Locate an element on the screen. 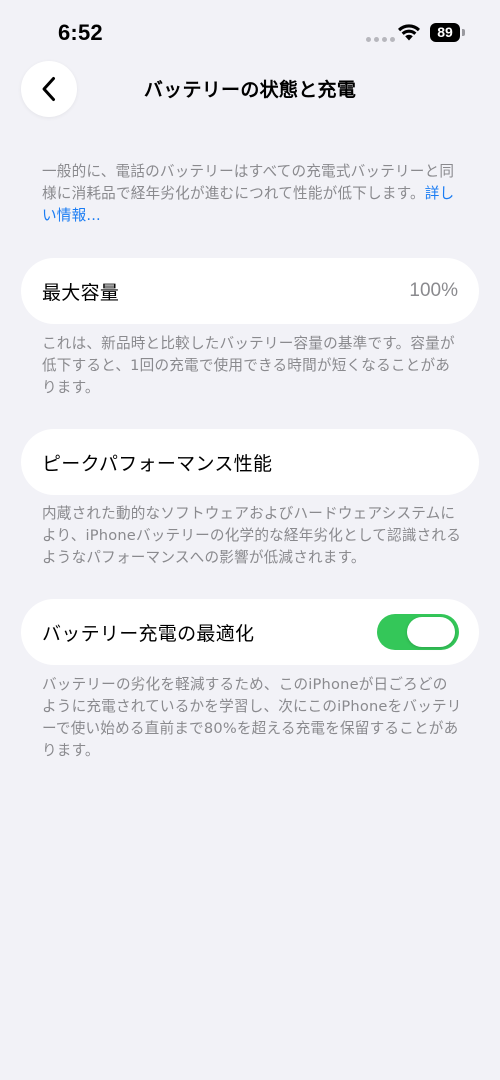 The image size is (500, 1080). peak-performance-row: ピークパフォーマンス性能 is located at coordinates (250, 462).